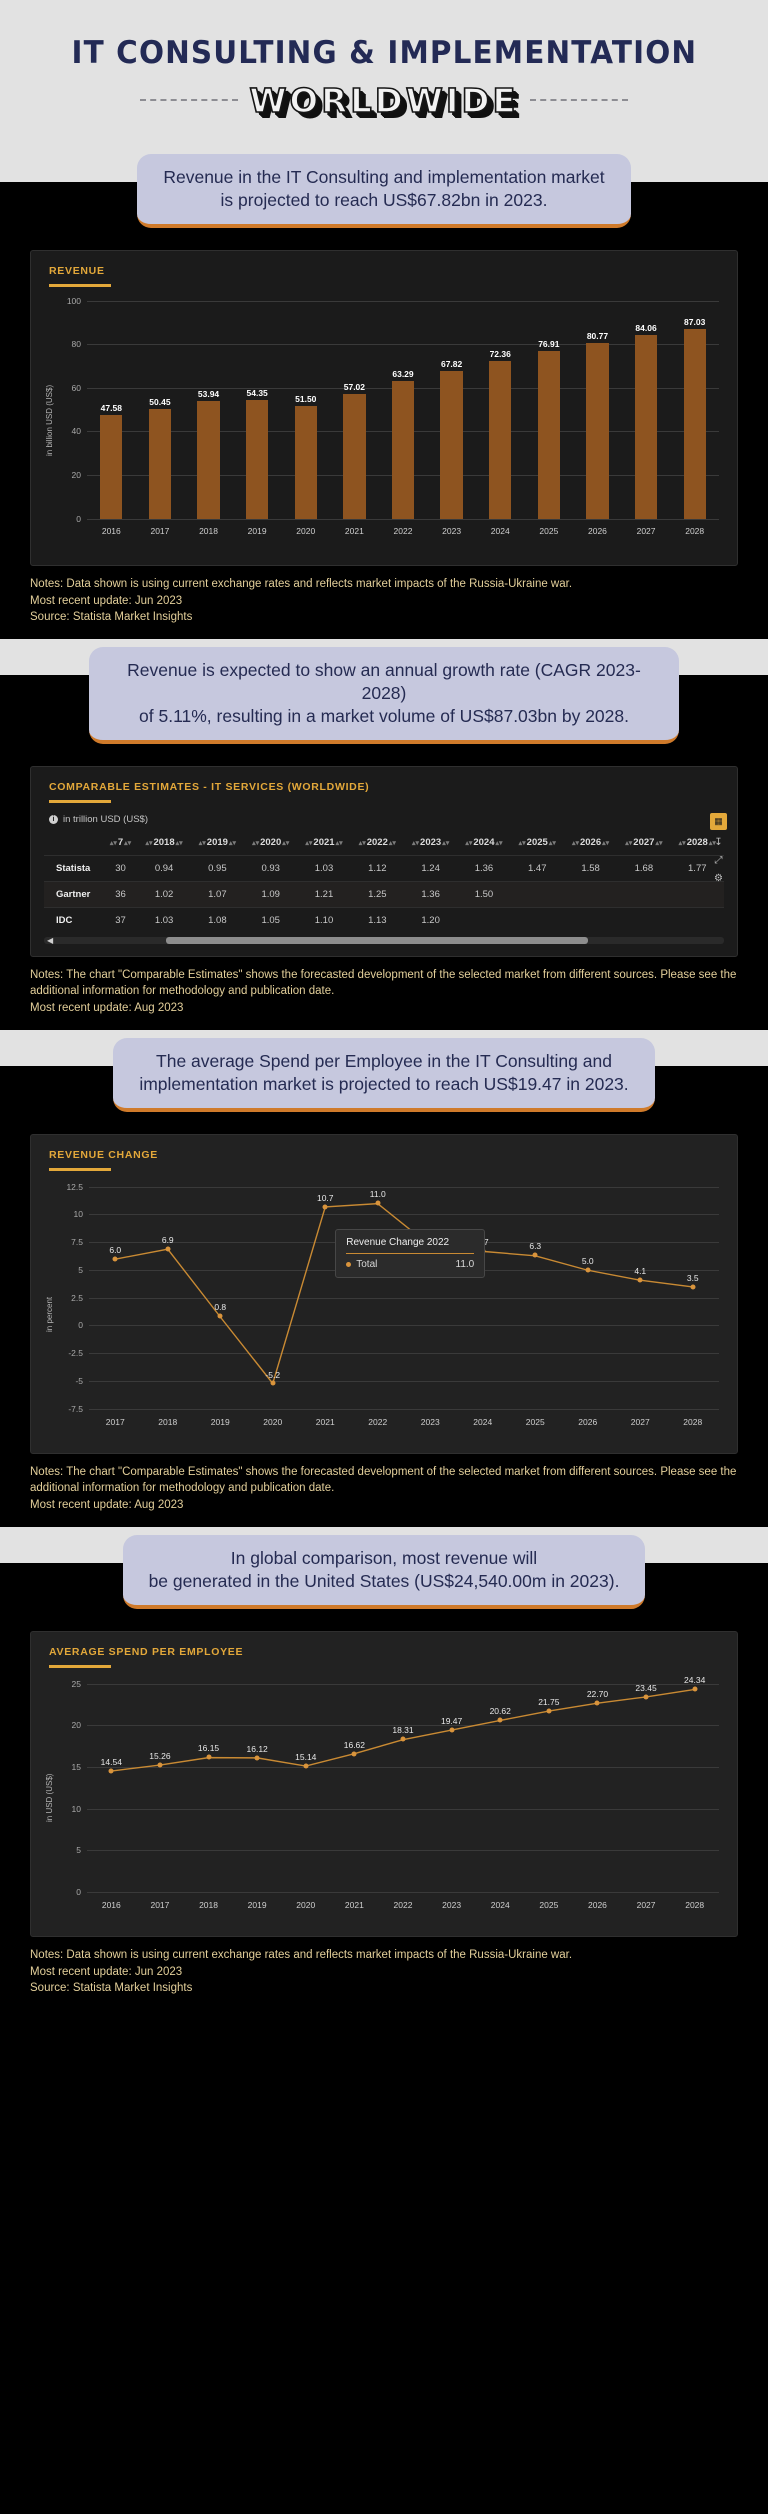  I want to click on table-cell: 0.95, so click(217, 868).